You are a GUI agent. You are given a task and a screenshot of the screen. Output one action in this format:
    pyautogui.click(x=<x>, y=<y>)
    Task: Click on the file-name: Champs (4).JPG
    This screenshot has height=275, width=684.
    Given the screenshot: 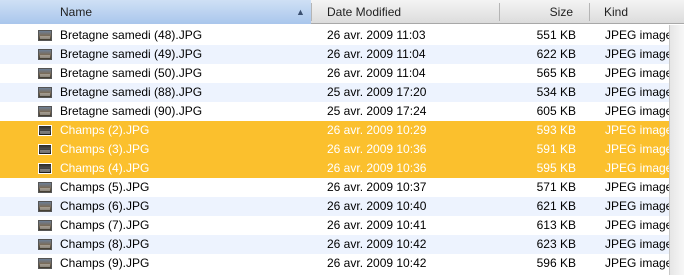 What is the action you would take?
    pyautogui.click(x=105, y=168)
    